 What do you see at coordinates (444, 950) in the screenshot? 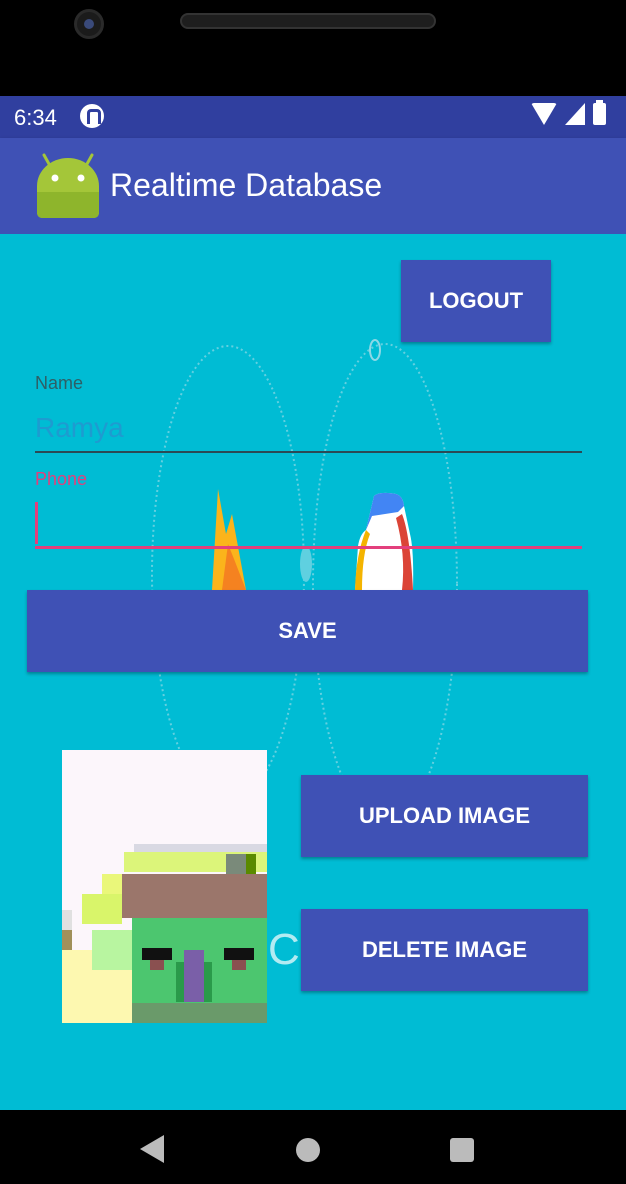
I see `delete-image-button: DELETE IMAGE` at bounding box center [444, 950].